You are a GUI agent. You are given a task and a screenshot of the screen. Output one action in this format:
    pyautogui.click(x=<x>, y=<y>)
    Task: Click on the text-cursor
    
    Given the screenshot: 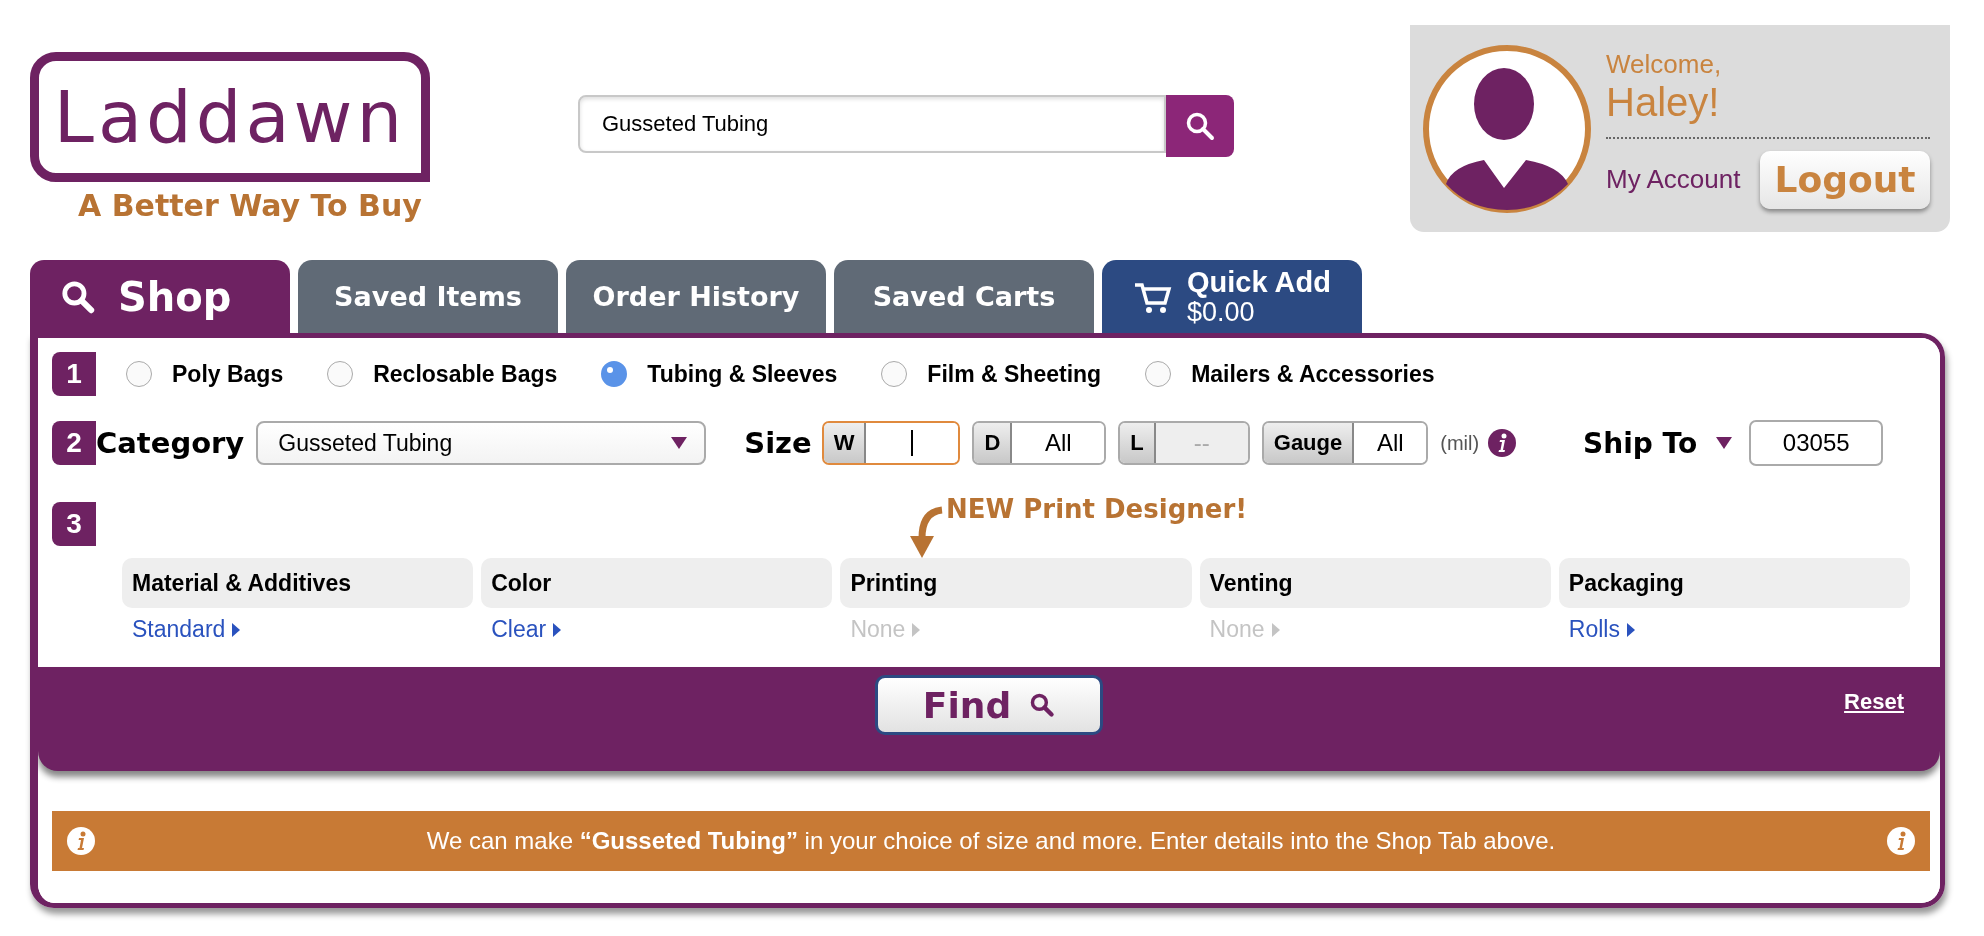 What is the action you would take?
    pyautogui.click(x=912, y=443)
    